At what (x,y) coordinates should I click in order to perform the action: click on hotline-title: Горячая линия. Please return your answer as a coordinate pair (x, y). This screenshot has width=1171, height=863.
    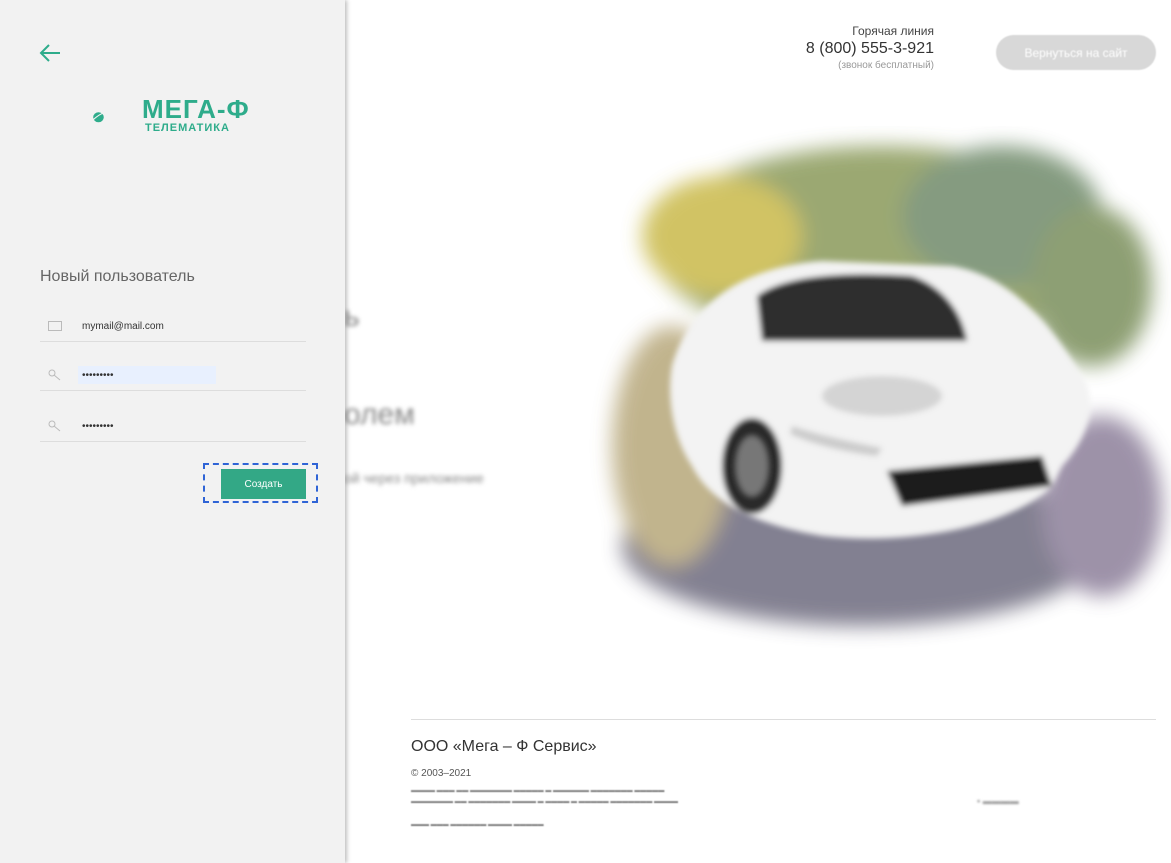
    Looking at the image, I should click on (893, 31).